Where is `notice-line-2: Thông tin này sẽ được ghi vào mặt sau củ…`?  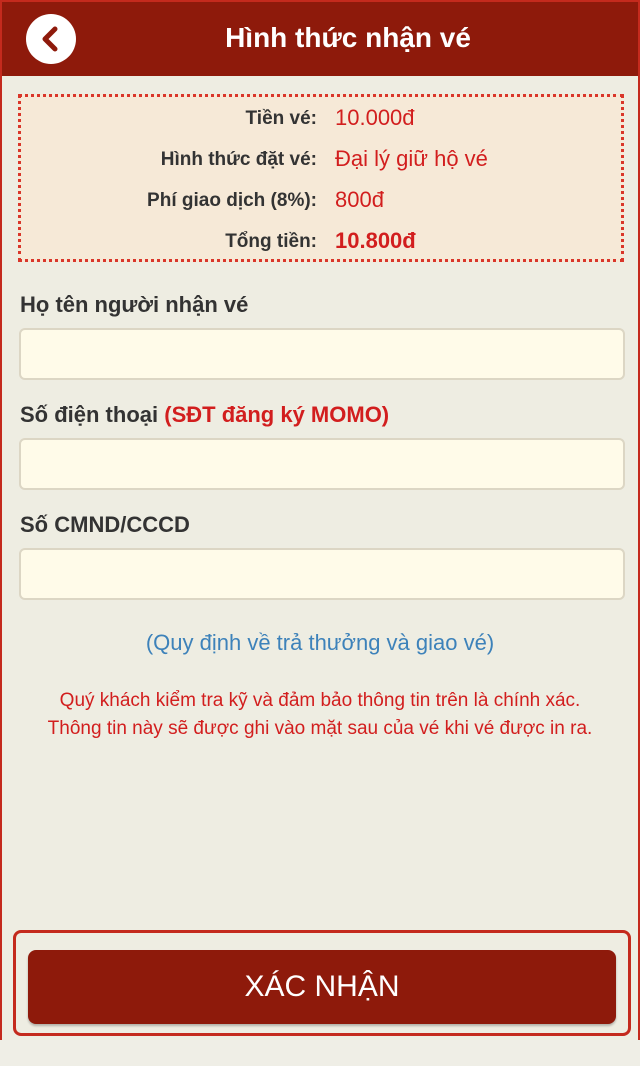
notice-line-2: Thông tin này sẽ được ghi vào mặt sau củ… is located at coordinates (320, 728).